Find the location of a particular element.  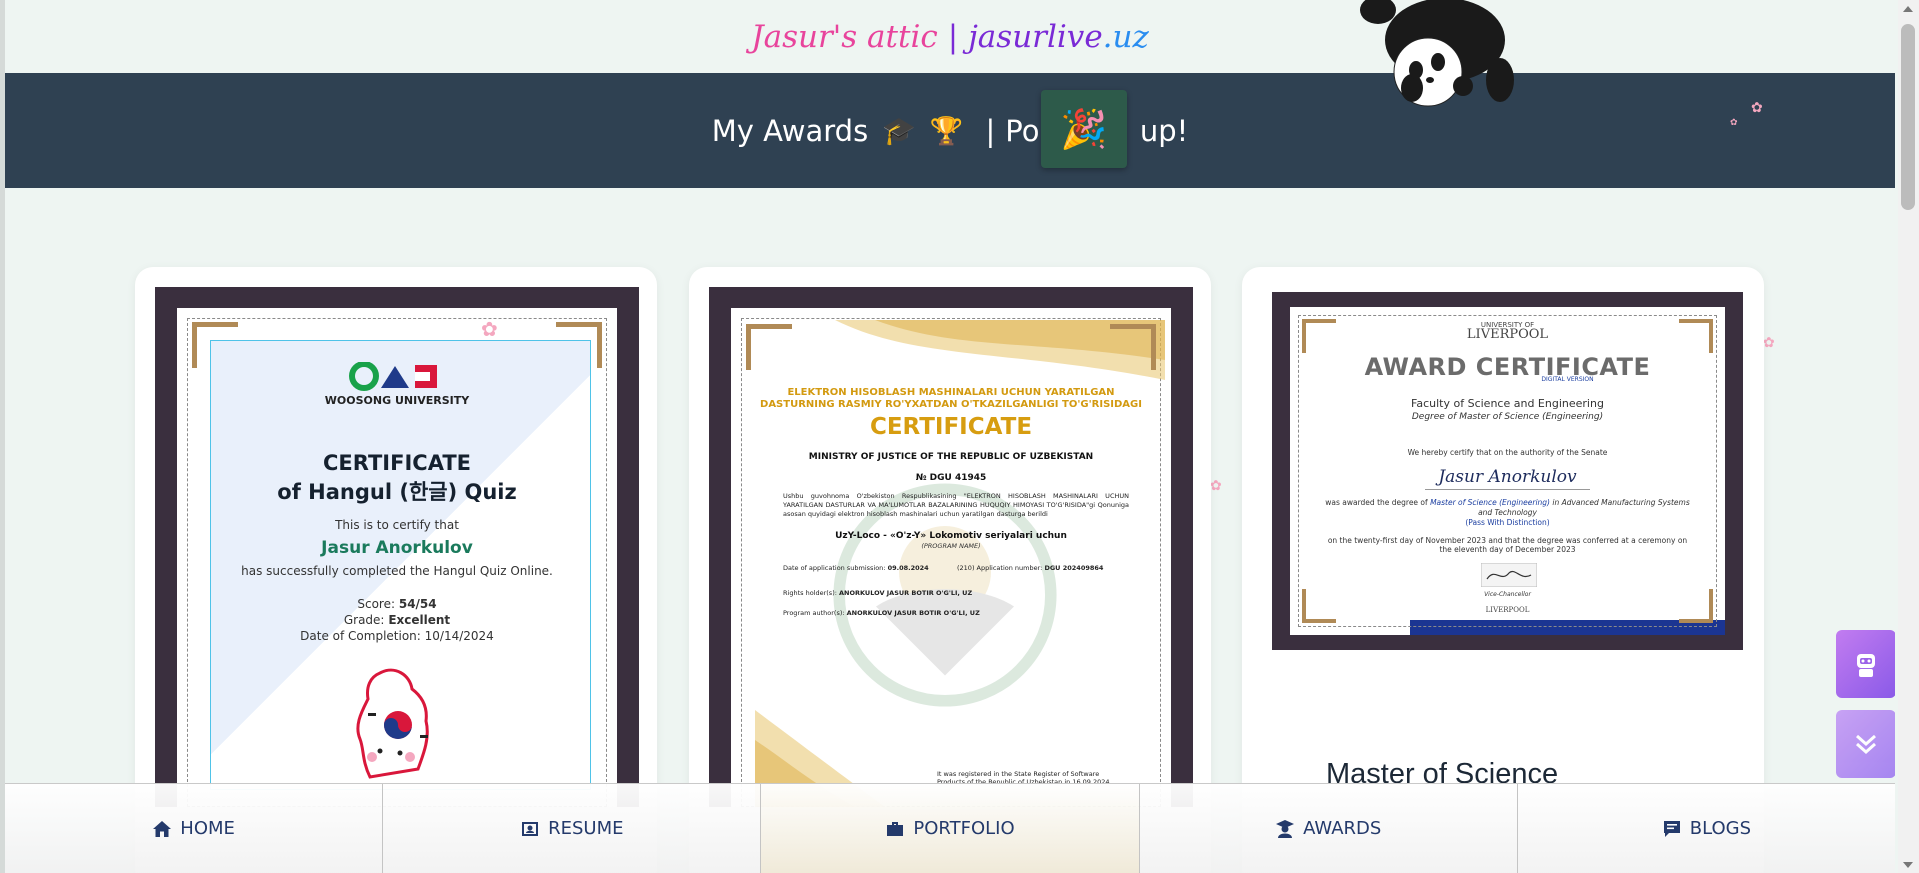

cert1-grade-label: Grade: is located at coordinates (364, 620).